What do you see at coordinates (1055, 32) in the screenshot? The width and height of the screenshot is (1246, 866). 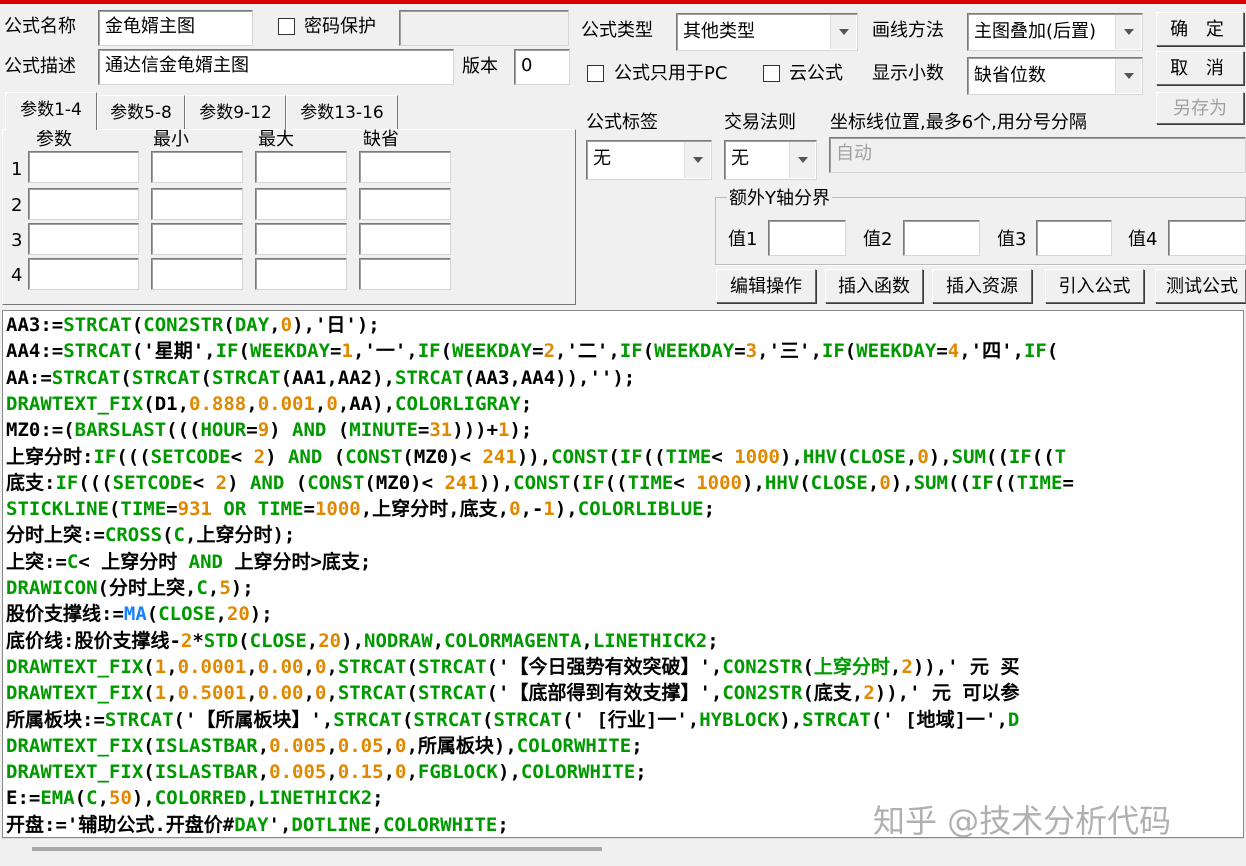 I see `draw-method-select: 主图叠加(后置)` at bounding box center [1055, 32].